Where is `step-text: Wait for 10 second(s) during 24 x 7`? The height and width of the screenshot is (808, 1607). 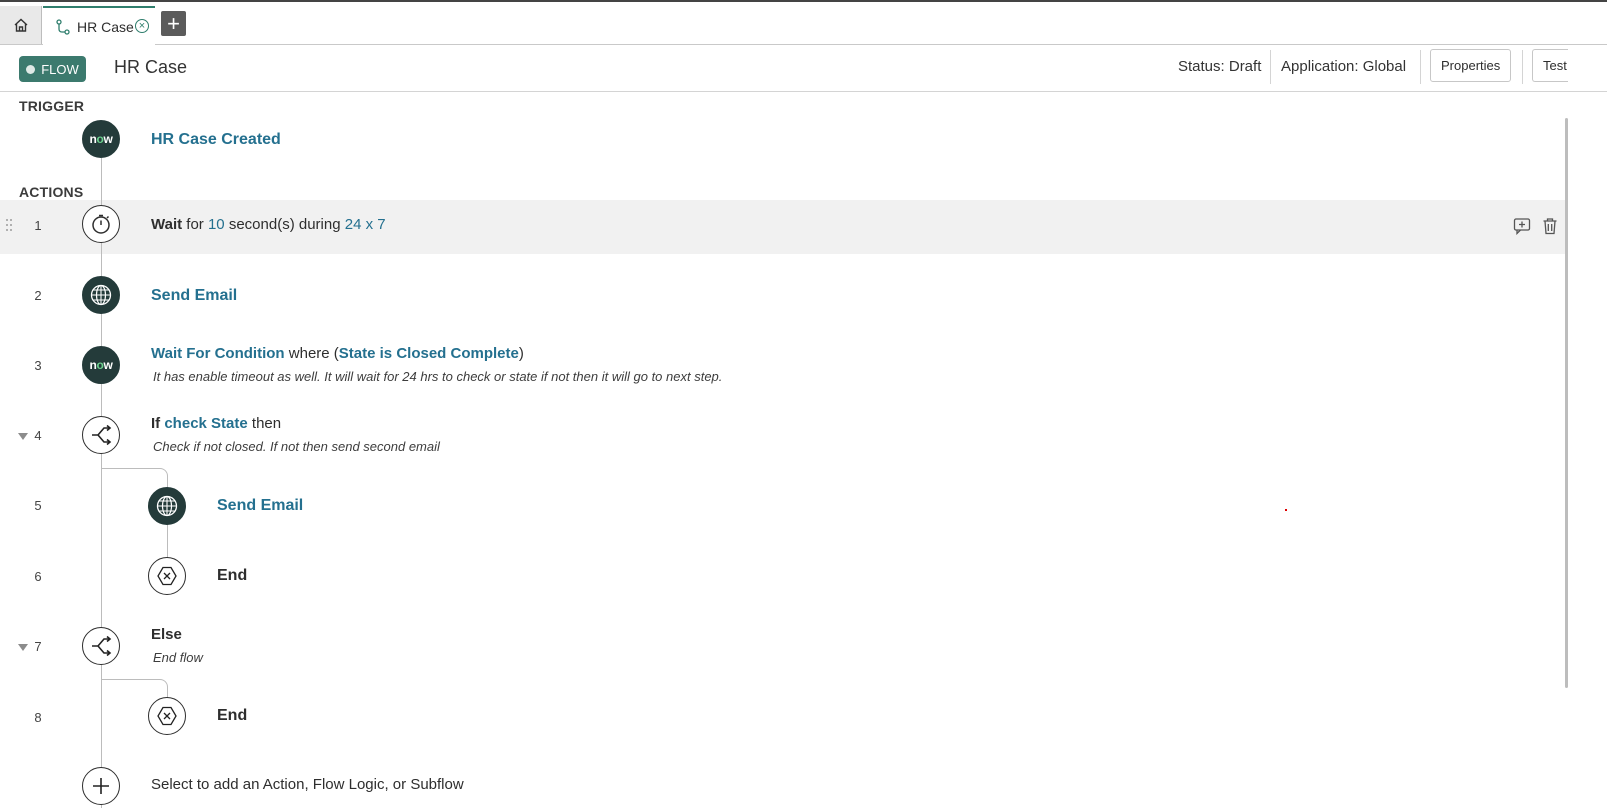
step-text: Wait for 10 second(s) during 24 x 7 is located at coordinates (268, 224).